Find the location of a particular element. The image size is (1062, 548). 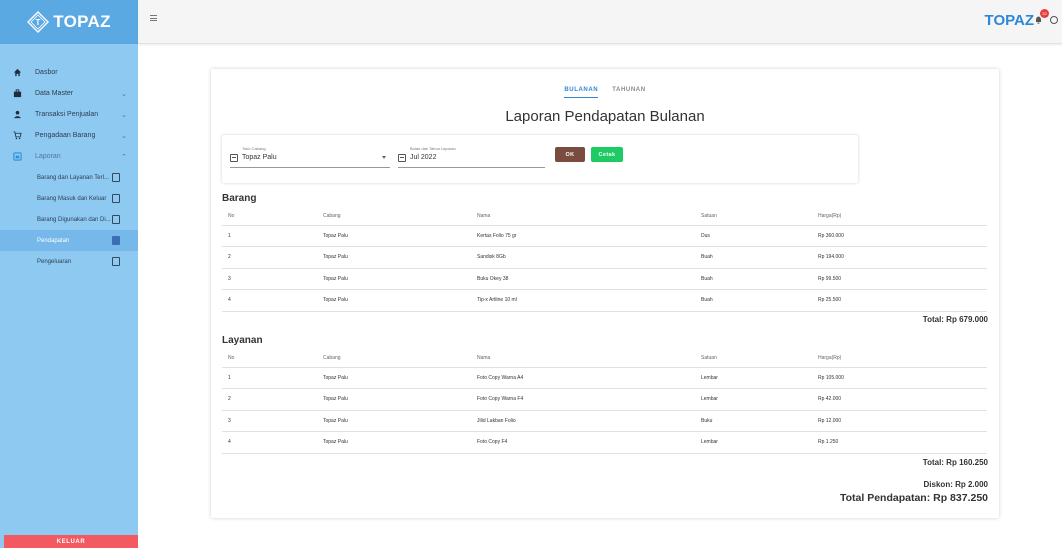

period-field-label: Bulan dan Tahun Laporan is located at coordinates (433, 148).